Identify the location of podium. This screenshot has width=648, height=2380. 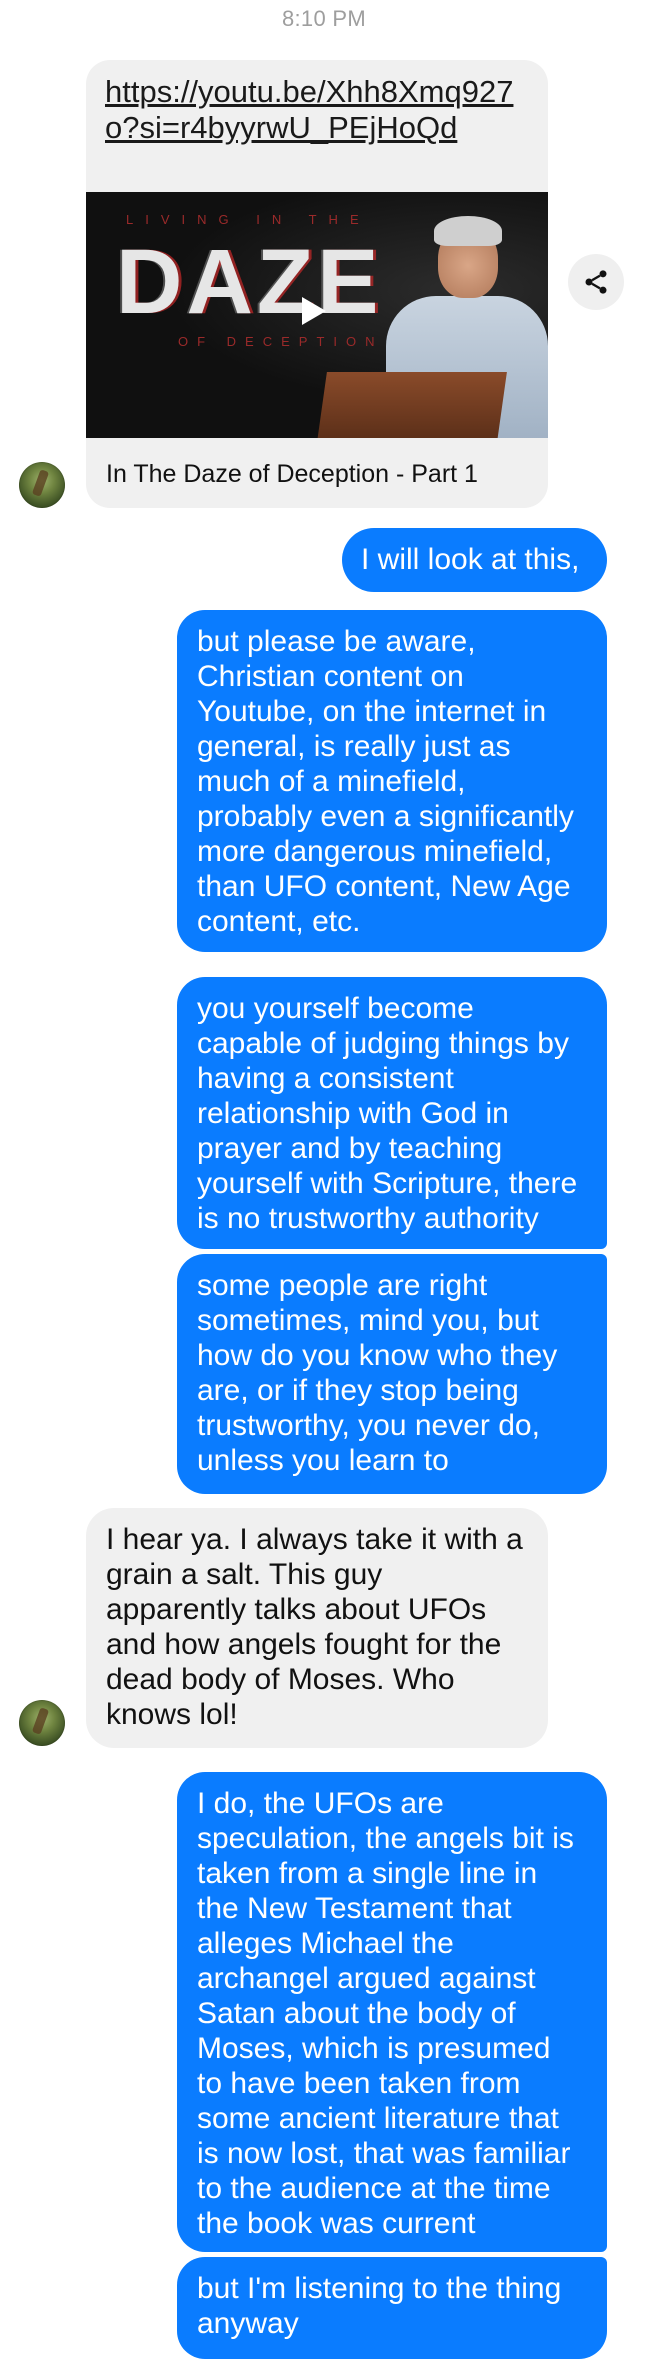
(412, 405).